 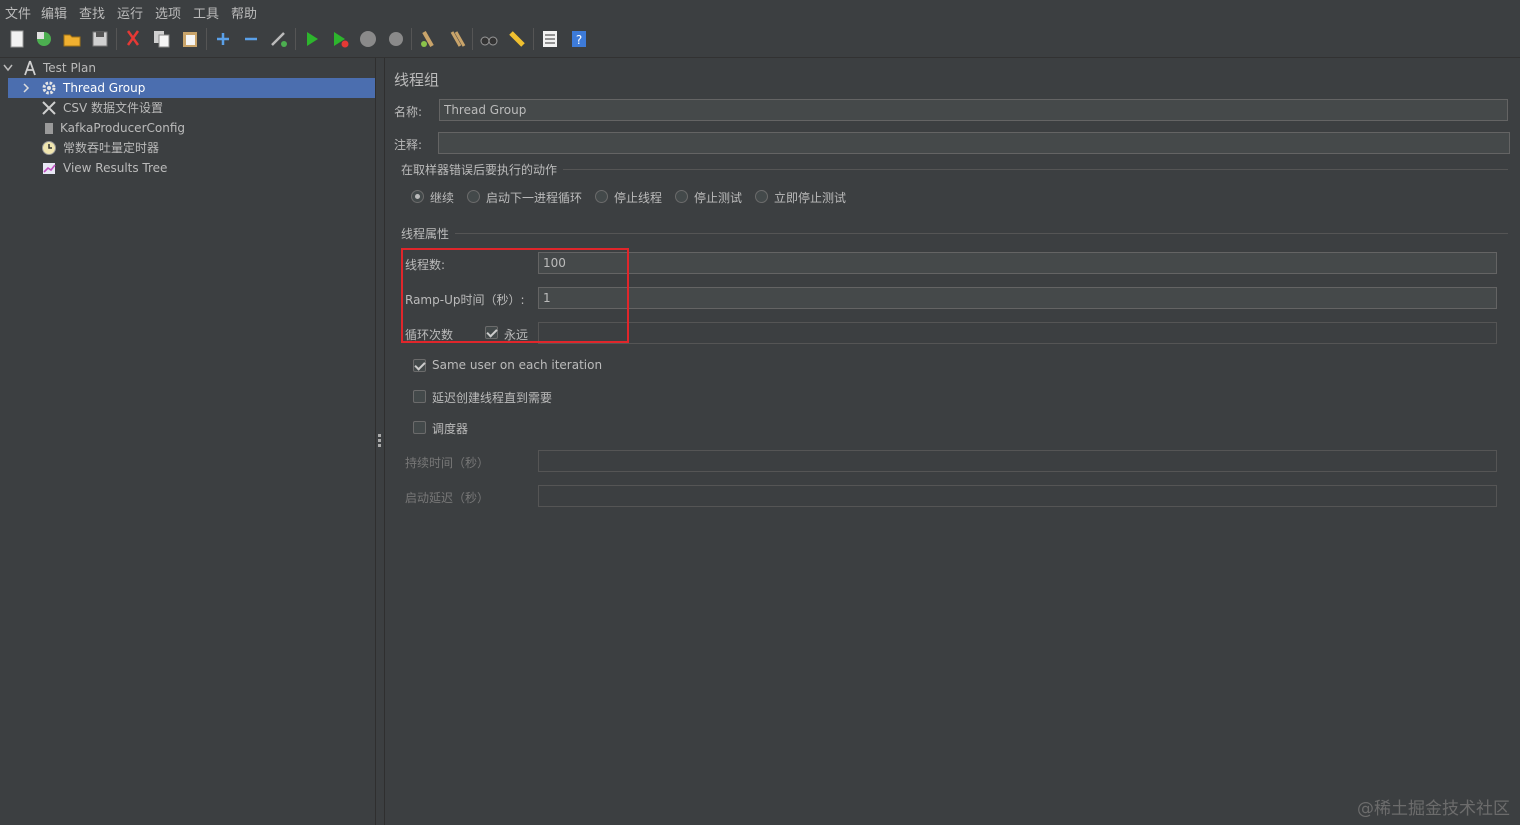 I want to click on help-icon: ?, so click(x=579, y=39).